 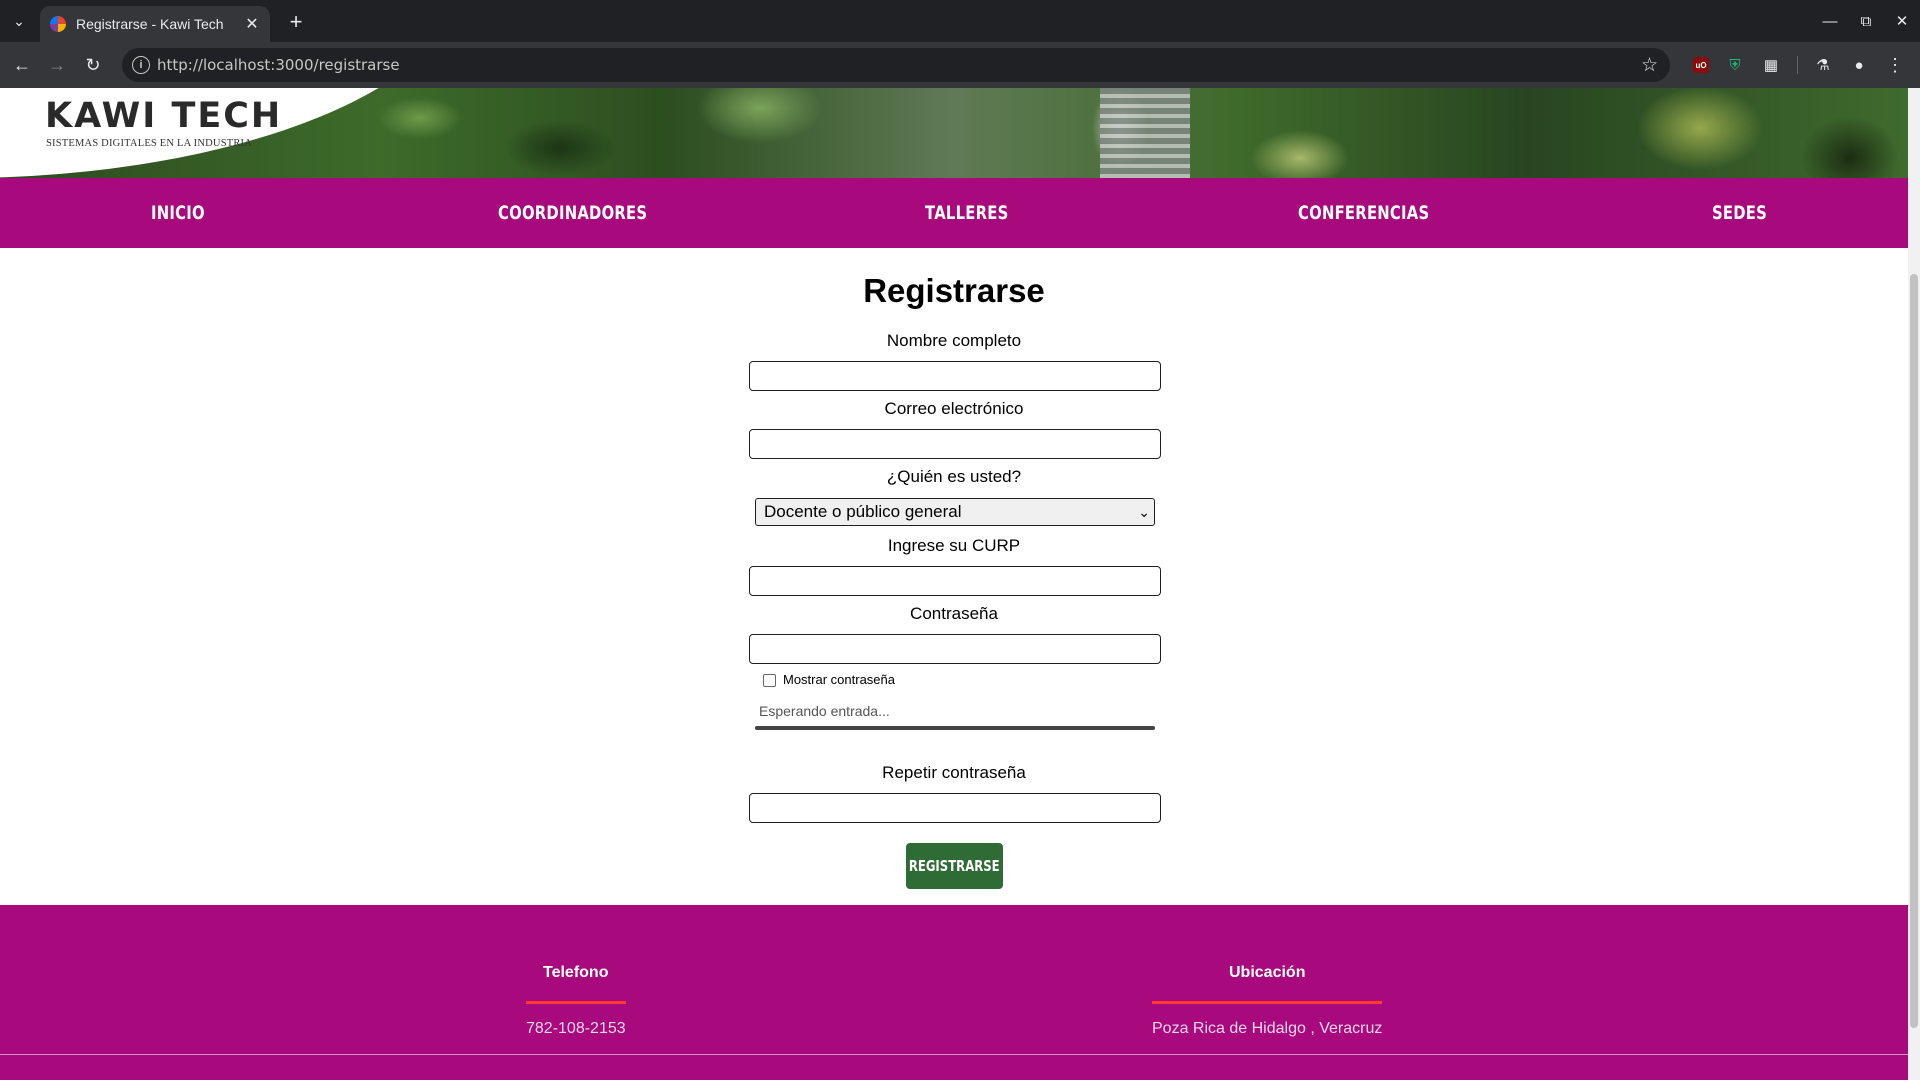 I want to click on site-logo: KAWI TECH, so click(x=163, y=116).